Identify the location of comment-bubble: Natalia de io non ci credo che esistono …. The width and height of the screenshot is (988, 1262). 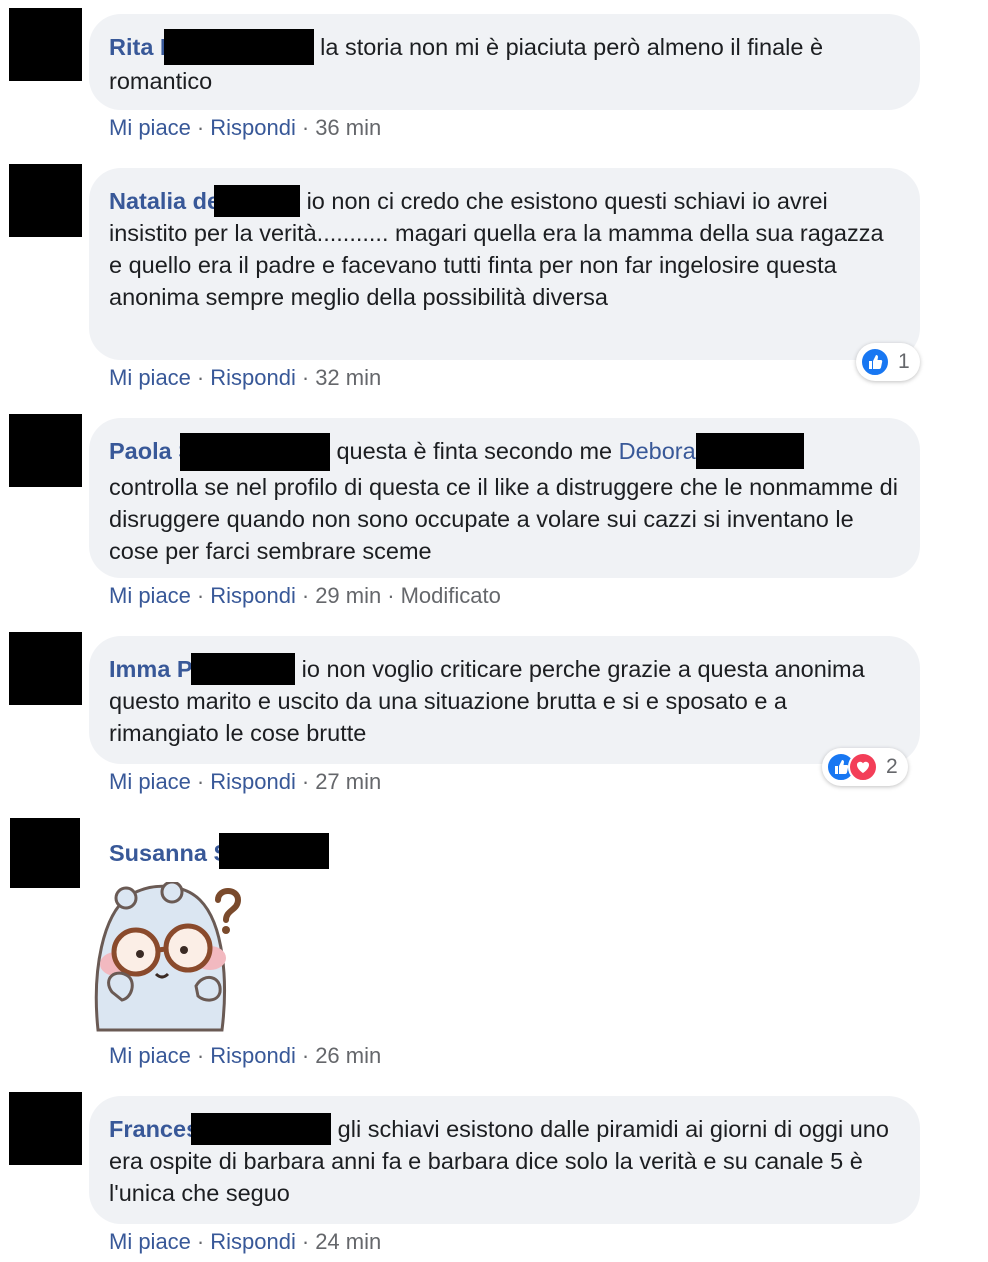
(504, 264).